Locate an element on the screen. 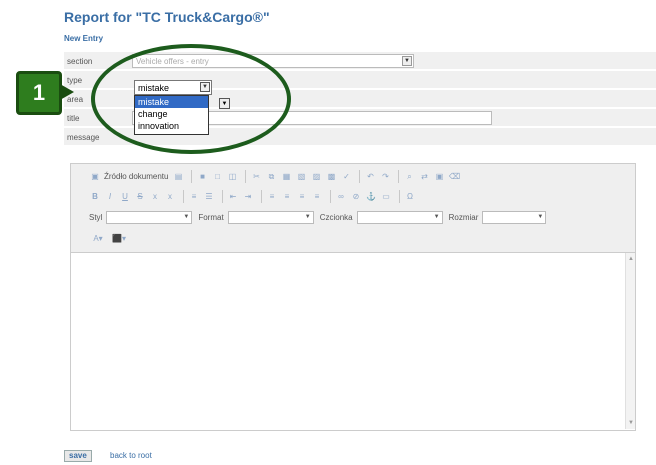 The height and width of the screenshot is (465, 656). unlink-icon: ⊘ is located at coordinates (356, 197).